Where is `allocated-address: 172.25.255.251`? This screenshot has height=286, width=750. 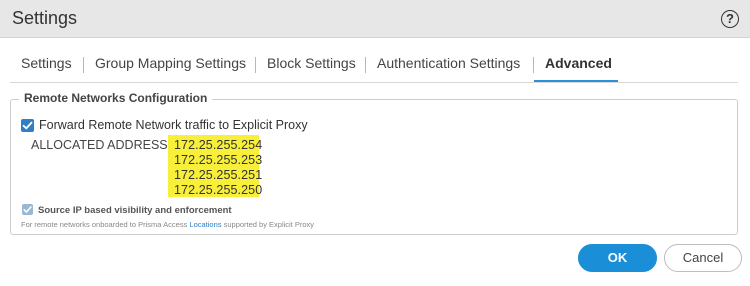
allocated-address: 172.25.255.251 is located at coordinates (218, 175).